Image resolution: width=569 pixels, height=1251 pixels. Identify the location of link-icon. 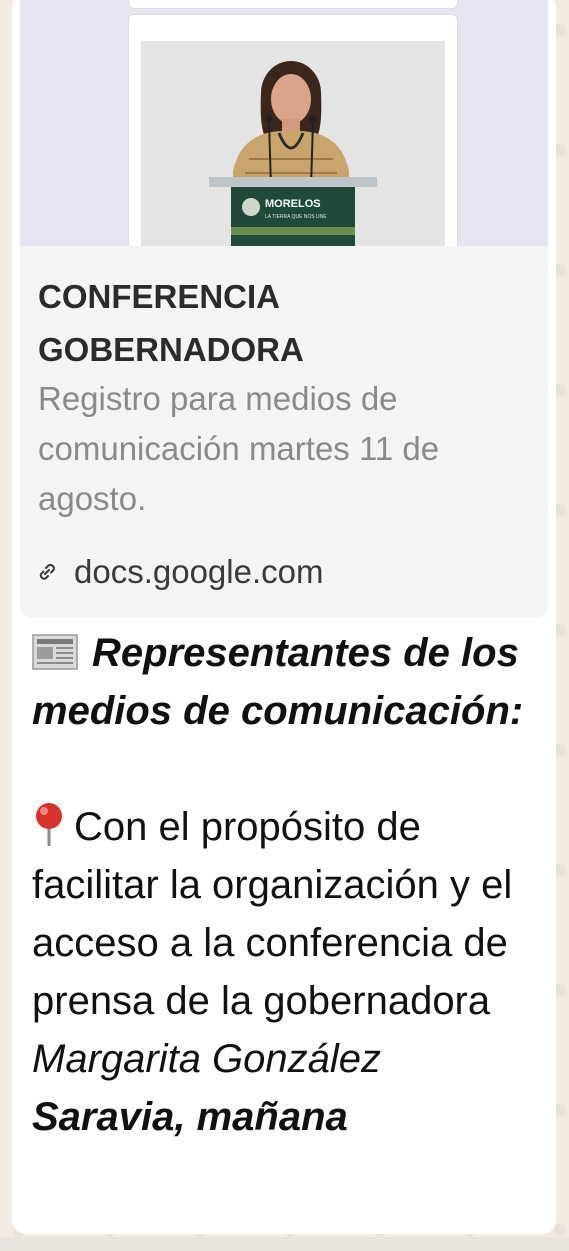
(47, 572).